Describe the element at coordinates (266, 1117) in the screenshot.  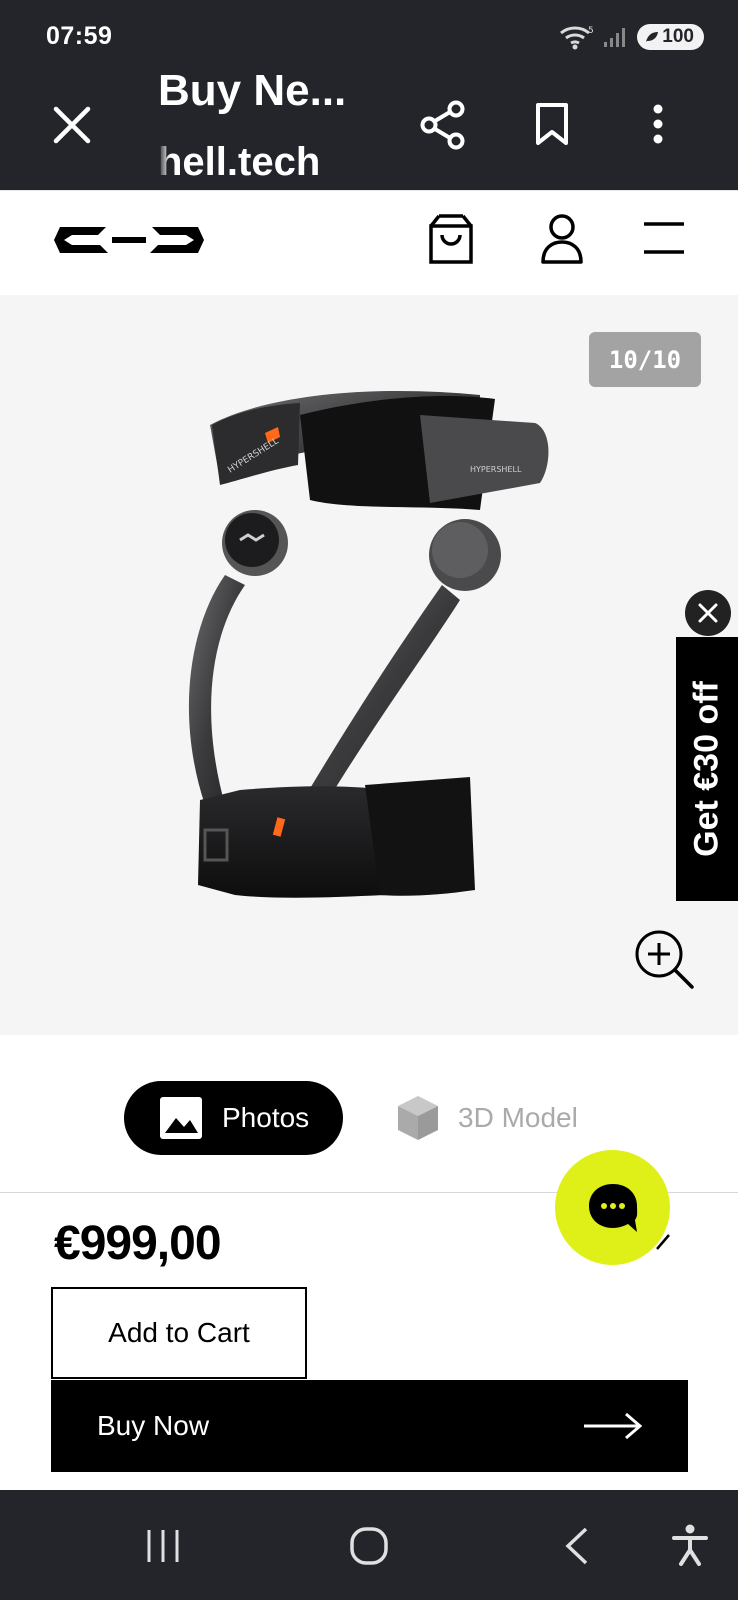
I see `photos-label: Photos` at that location.